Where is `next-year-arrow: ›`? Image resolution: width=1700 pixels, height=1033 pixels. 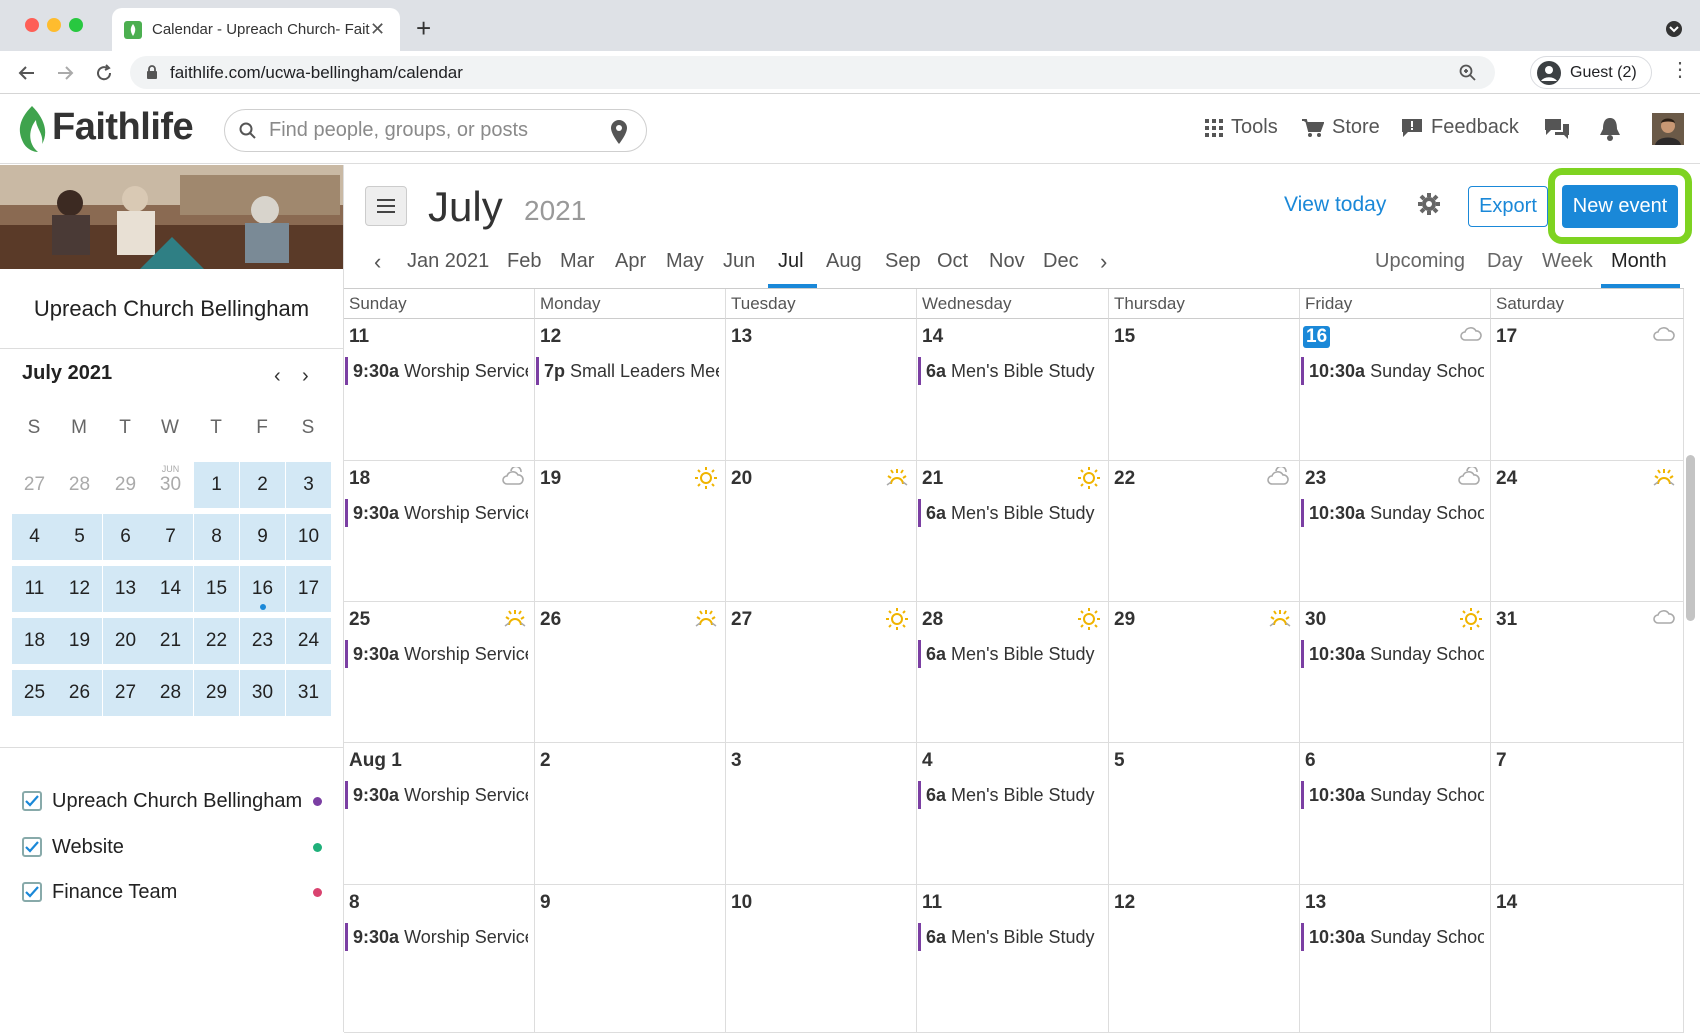 next-year-arrow: › is located at coordinates (1103, 262).